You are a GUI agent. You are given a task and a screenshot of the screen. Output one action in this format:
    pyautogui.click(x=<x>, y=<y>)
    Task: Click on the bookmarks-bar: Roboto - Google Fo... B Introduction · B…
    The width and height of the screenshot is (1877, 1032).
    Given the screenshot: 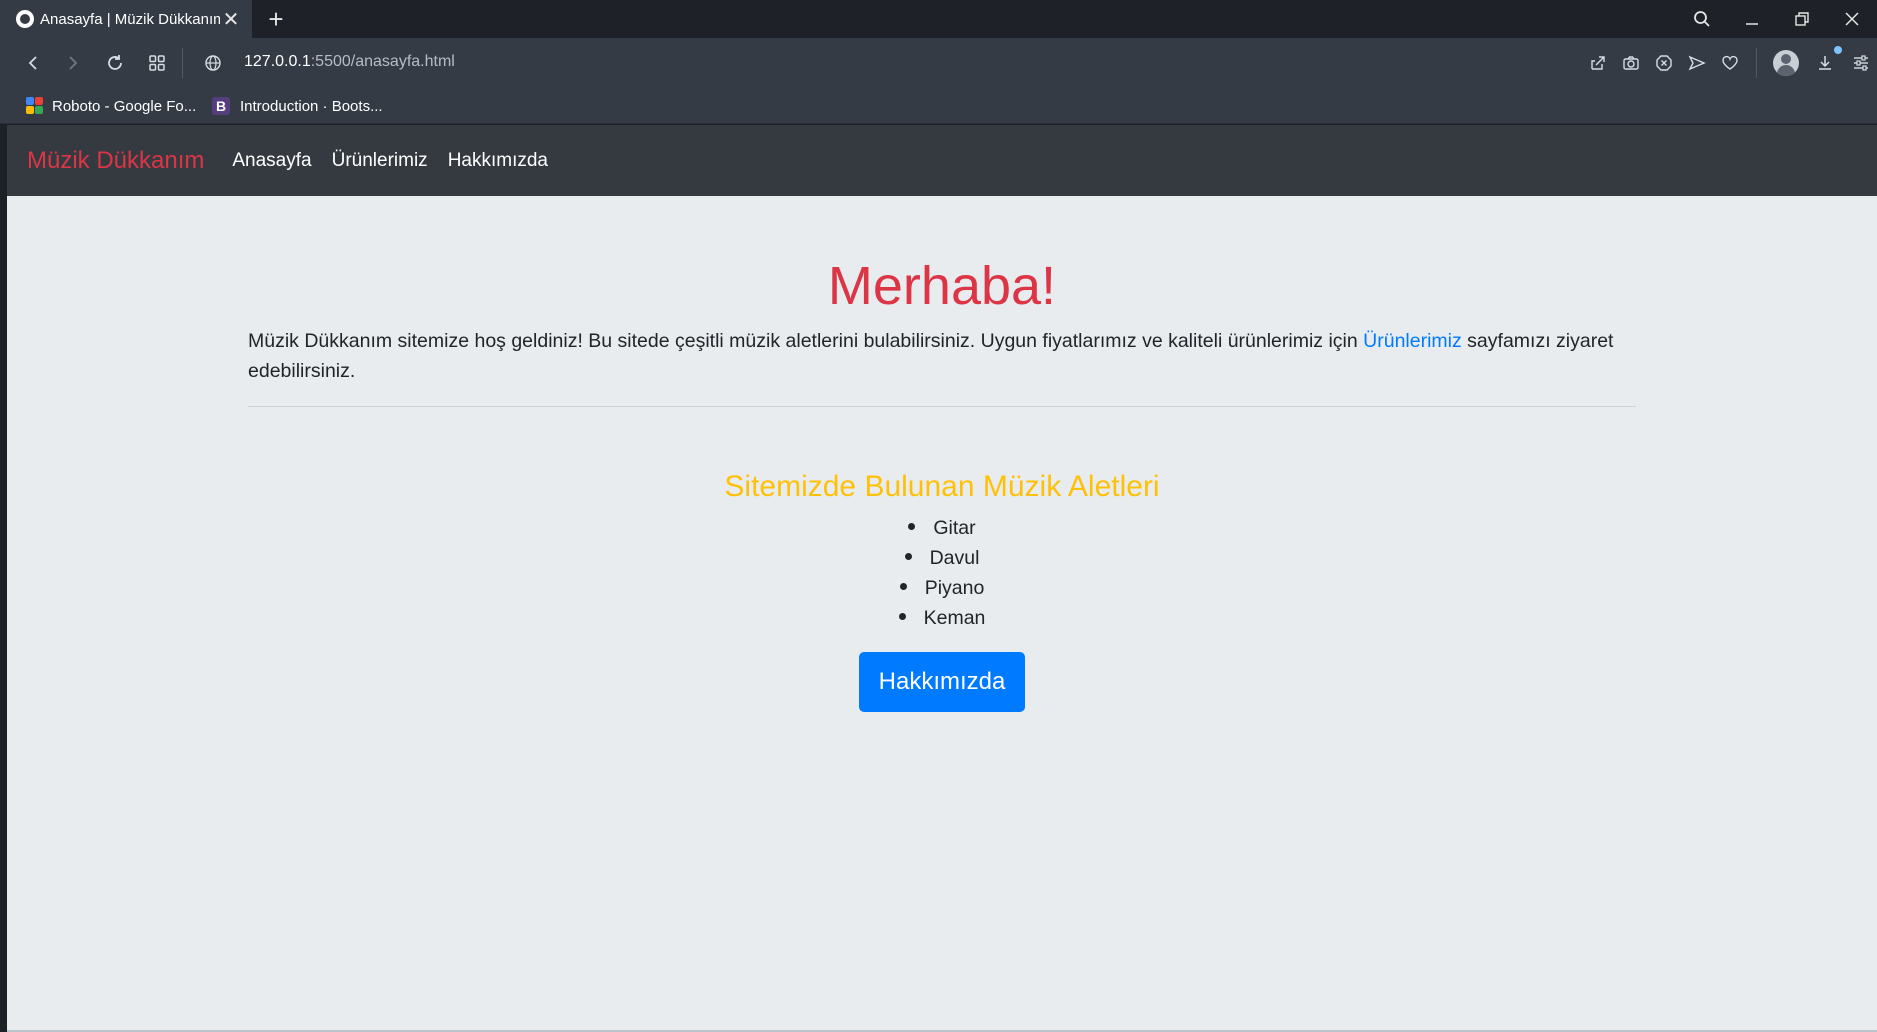 What is the action you would take?
    pyautogui.click(x=938, y=106)
    